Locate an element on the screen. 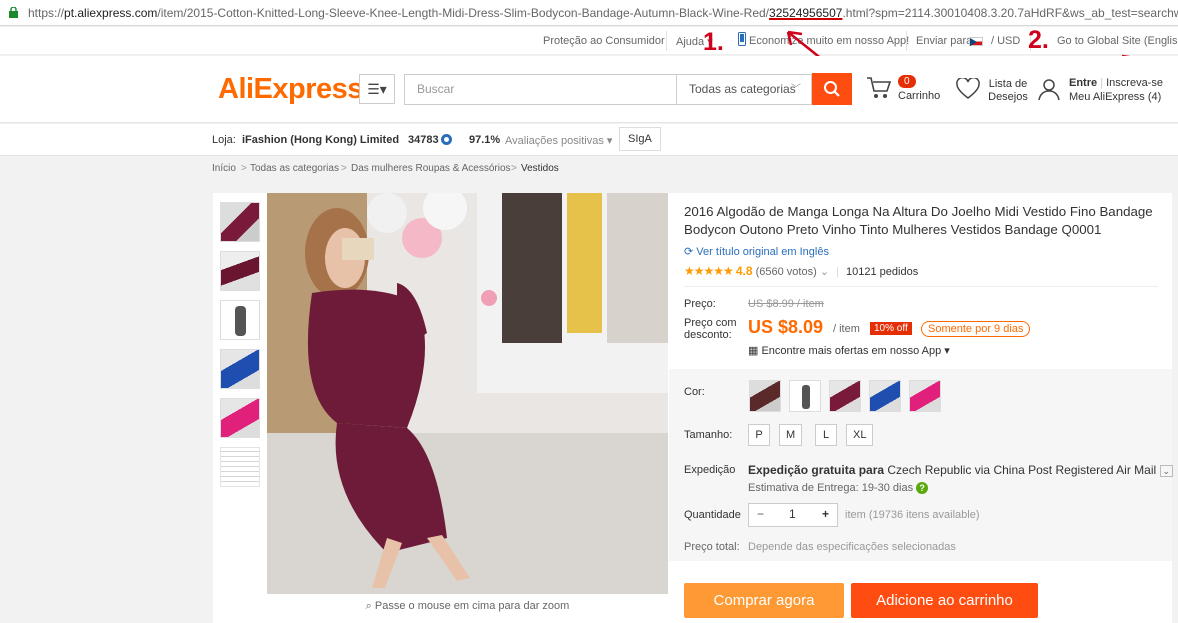 The image size is (1178, 623). chevron-down-icon: ﹀ is located at coordinates (796, 89).